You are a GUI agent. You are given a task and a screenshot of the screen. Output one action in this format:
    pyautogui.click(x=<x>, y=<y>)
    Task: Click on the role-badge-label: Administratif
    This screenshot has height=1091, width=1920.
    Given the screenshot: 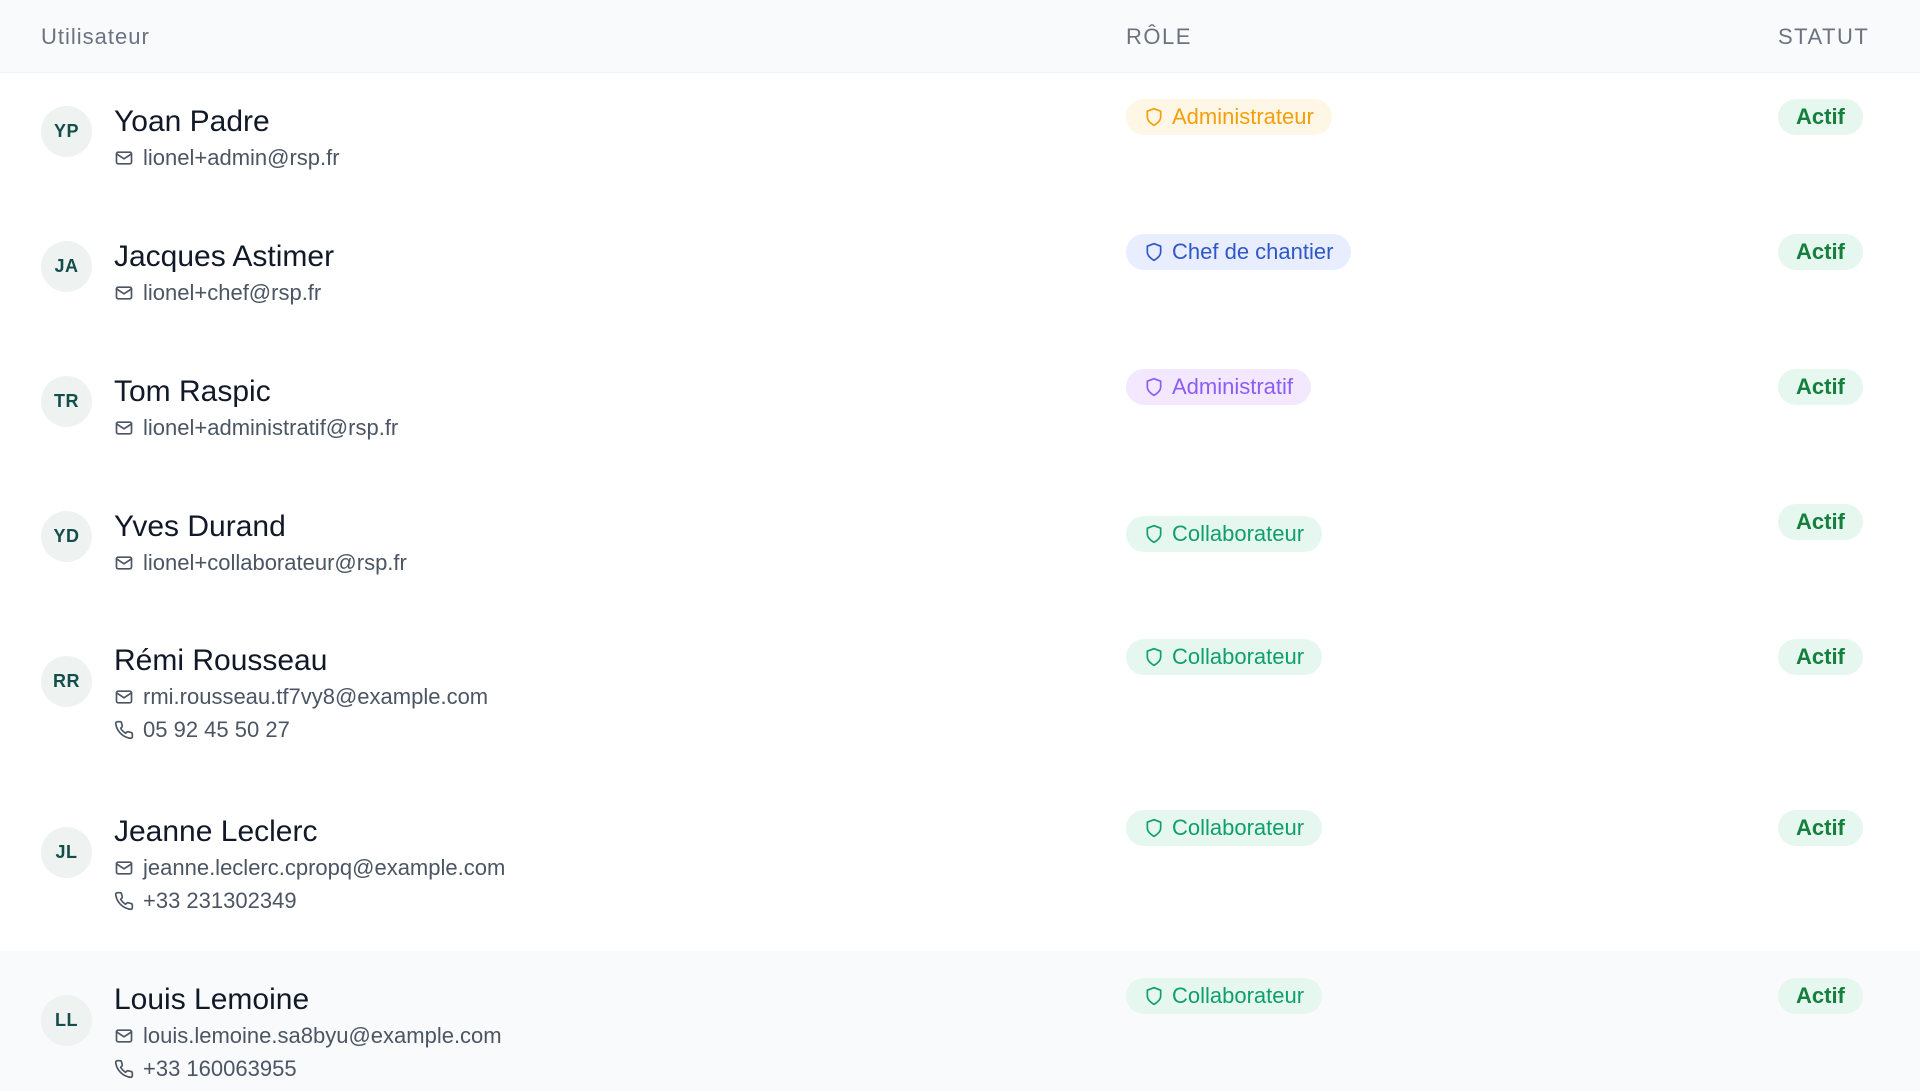 What is the action you would take?
    pyautogui.click(x=1233, y=386)
    